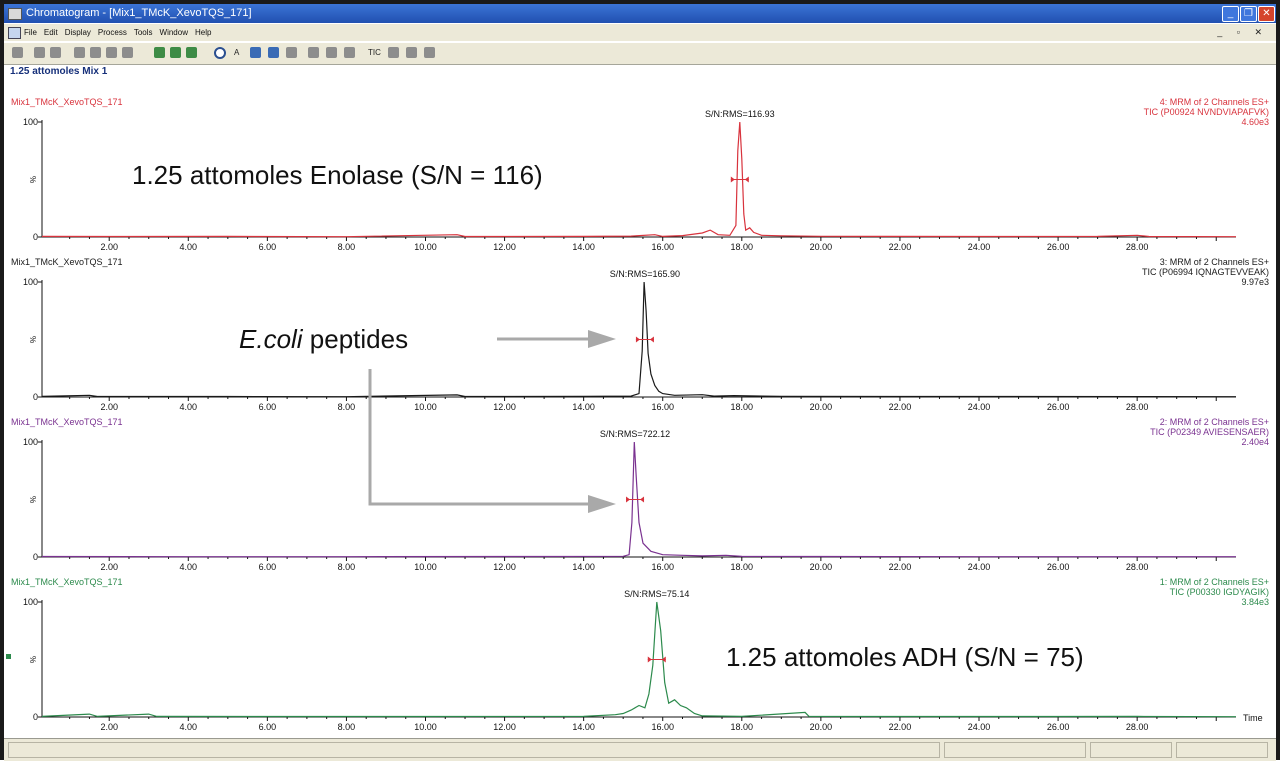  I want to click on panel-2-x-tick-label-4-00: 4.00, so click(189, 407).